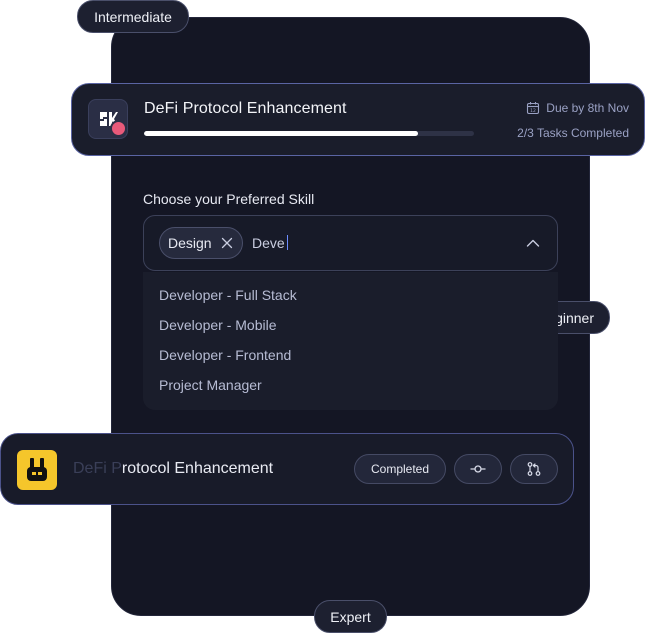 The image size is (645, 633). I want to click on skill-picker: Design, so click(350, 243).